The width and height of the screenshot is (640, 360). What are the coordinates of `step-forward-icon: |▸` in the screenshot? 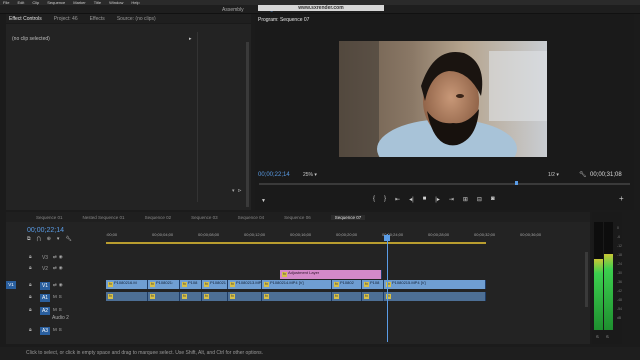 It's located at (437, 199).